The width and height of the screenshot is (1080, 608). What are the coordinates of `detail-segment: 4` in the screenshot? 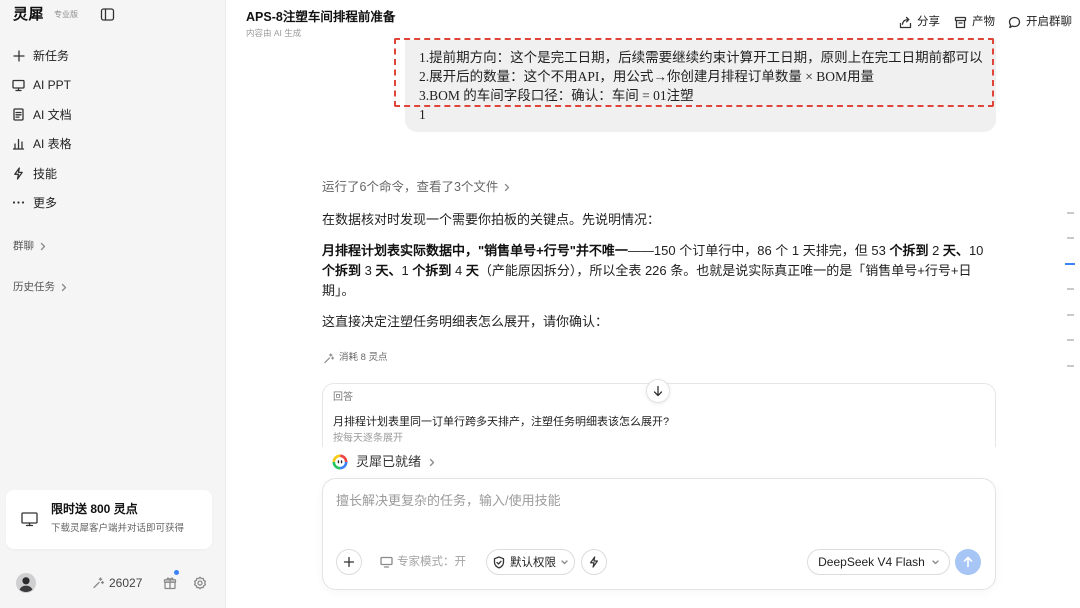 It's located at (458, 270).